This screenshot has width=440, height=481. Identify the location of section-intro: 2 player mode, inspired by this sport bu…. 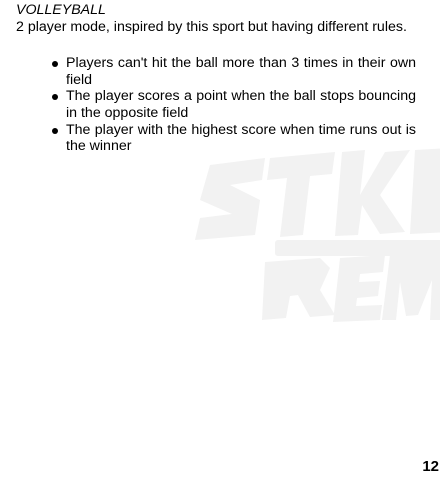
(211, 26).